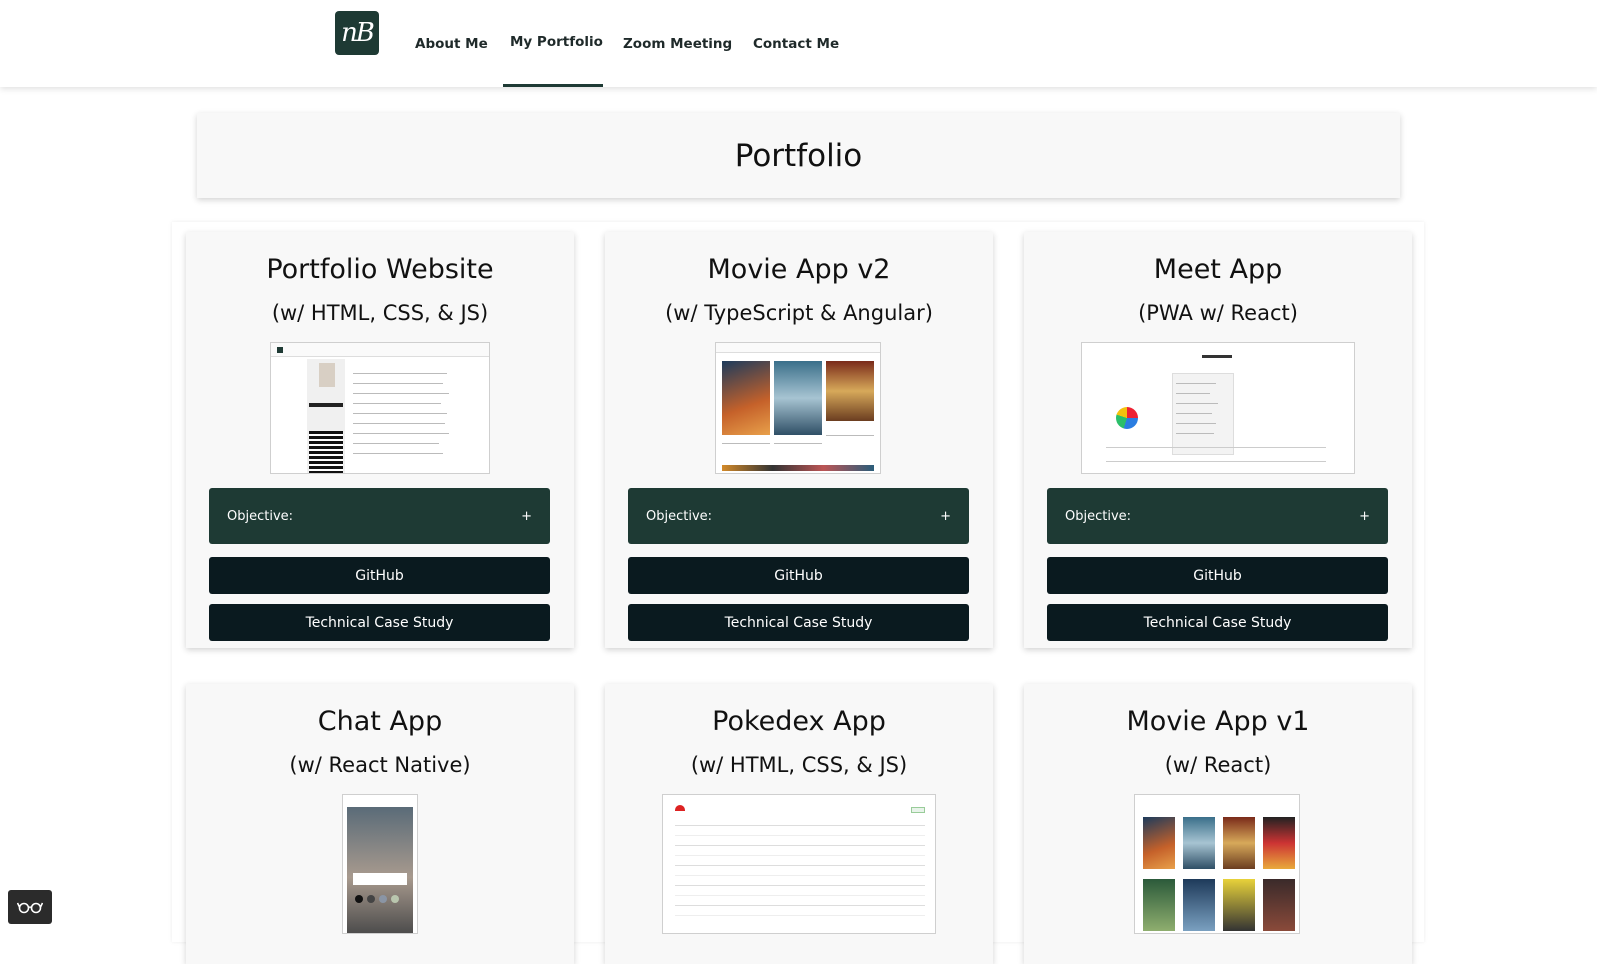  Describe the element at coordinates (1218, 269) in the screenshot. I see `card-title: Meet App` at that location.